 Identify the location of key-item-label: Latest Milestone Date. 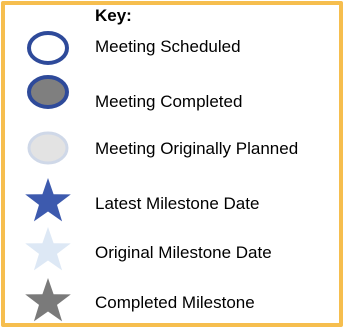
(177, 203).